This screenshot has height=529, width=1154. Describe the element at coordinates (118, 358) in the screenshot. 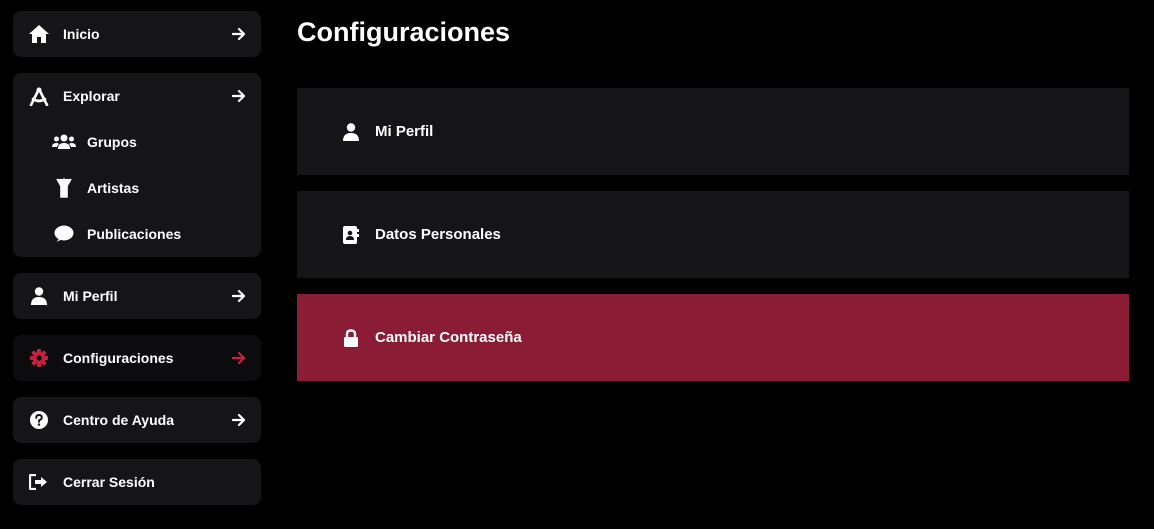

I see `sidebar-item-label: Configuraciones` at that location.